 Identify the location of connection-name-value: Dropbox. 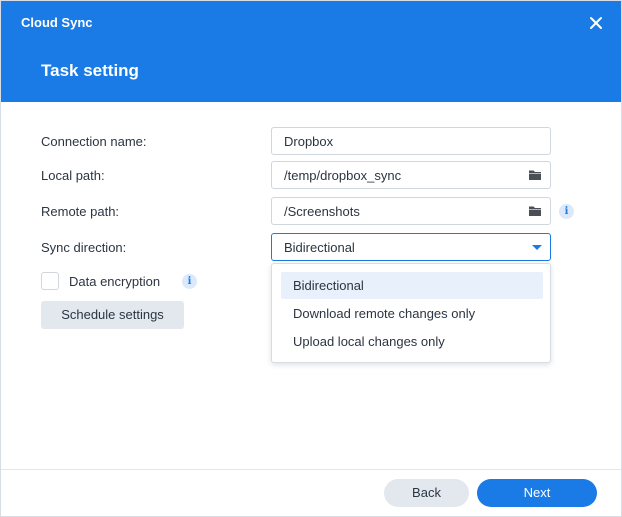
(309, 141).